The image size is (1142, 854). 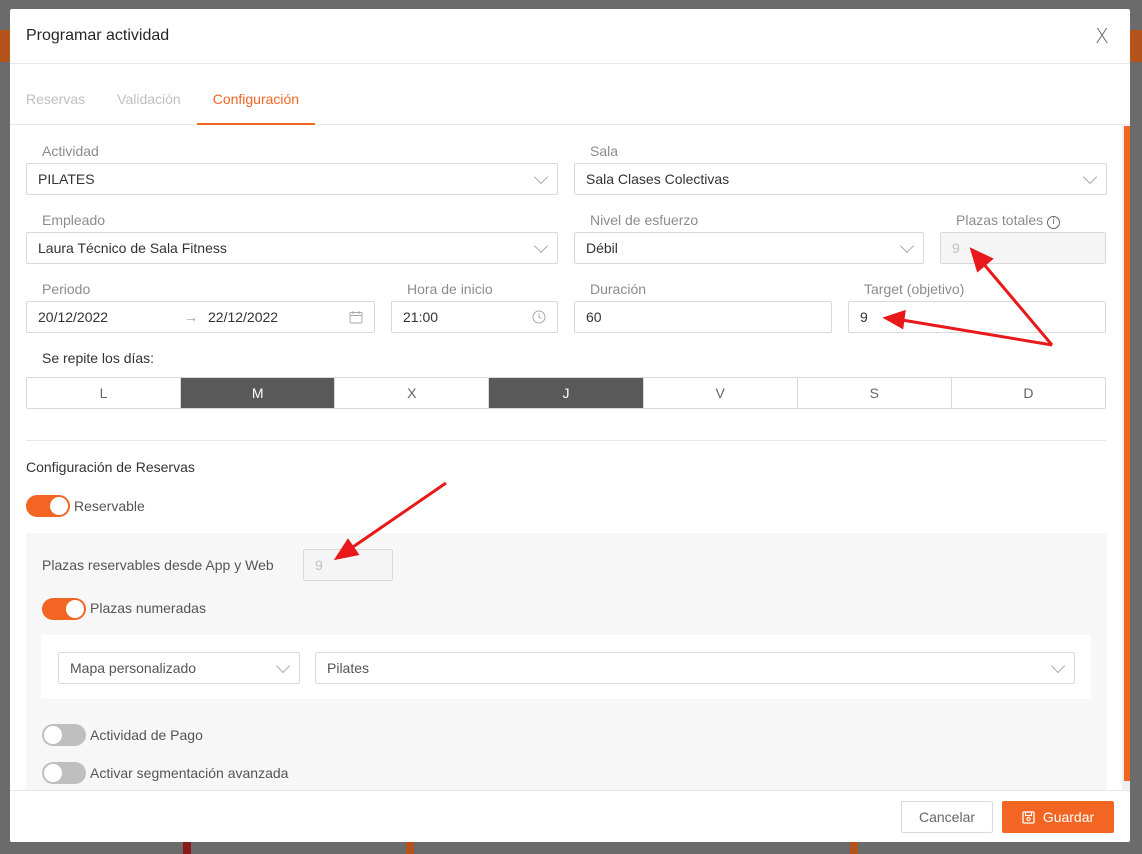 What do you see at coordinates (450, 289) in the screenshot?
I see `hora-inicio-label: Hora de inicio` at bounding box center [450, 289].